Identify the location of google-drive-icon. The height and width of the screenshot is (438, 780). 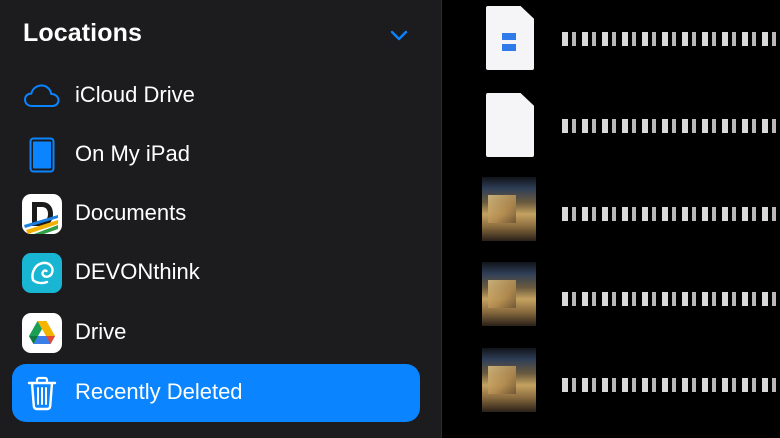
(42, 333).